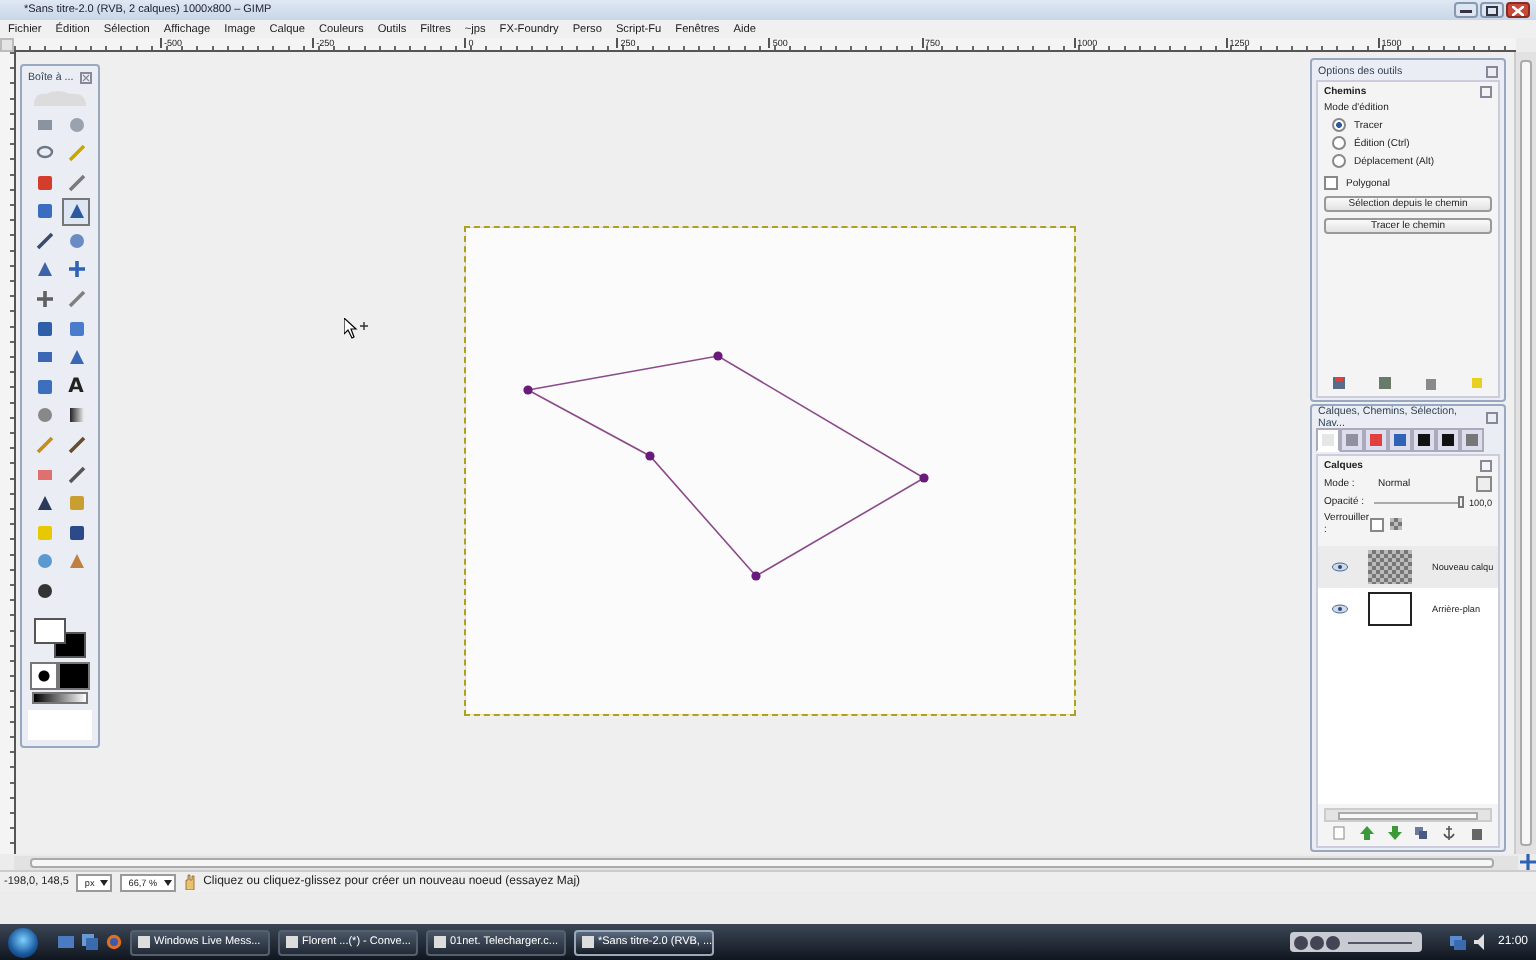 This screenshot has width=1536, height=960. What do you see at coordinates (1460, 502) in the screenshot?
I see `slider-thumb` at bounding box center [1460, 502].